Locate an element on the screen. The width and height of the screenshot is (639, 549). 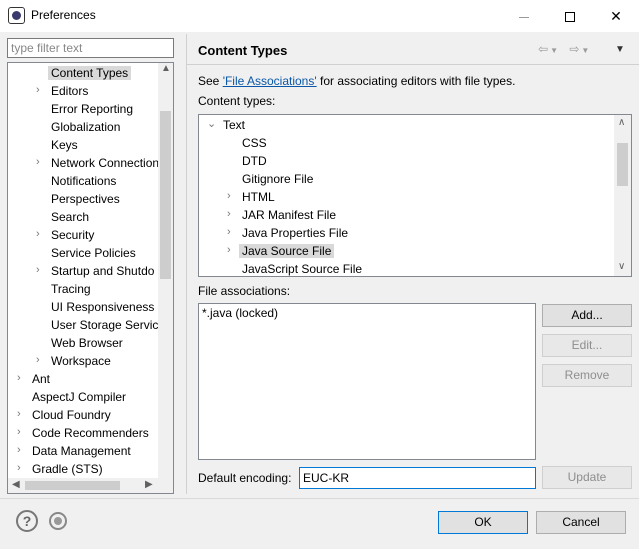
pane-divider is located at coordinates (186, 264).